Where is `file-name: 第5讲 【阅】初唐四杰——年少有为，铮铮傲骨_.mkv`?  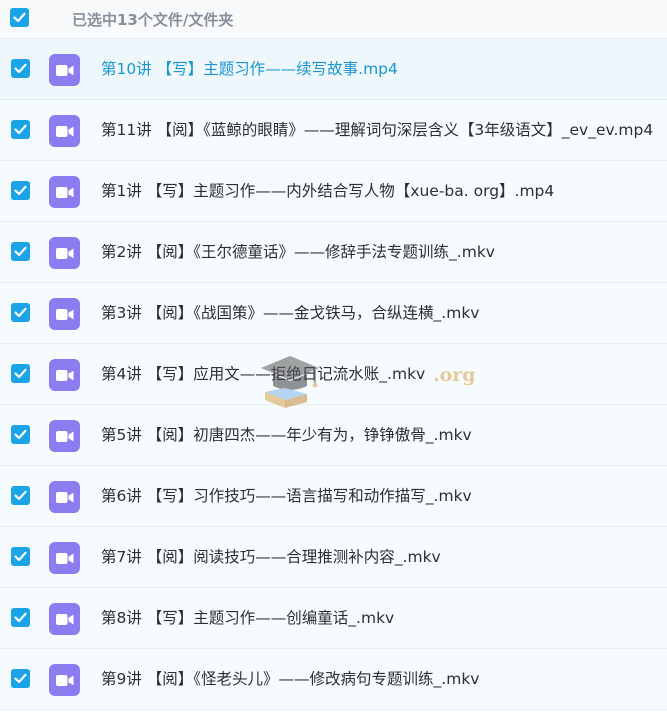 file-name: 第5讲 【阅】初唐四杰——年少有为，铮铮傲骨_.mkv is located at coordinates (286, 435).